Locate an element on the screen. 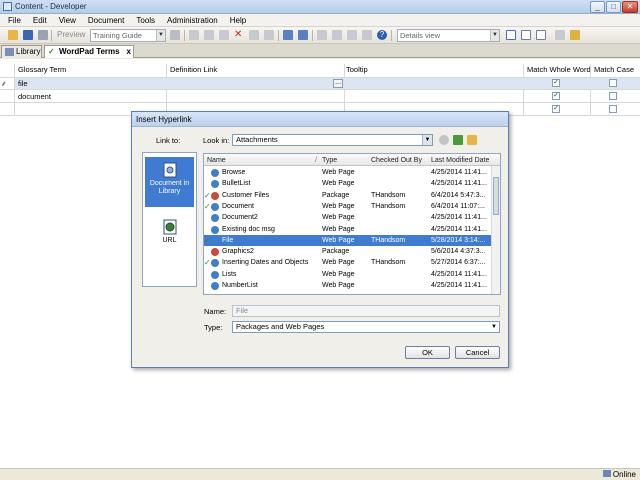 The width and height of the screenshot is (640, 480). training-guide-value: Training Guide is located at coordinates (117, 35).